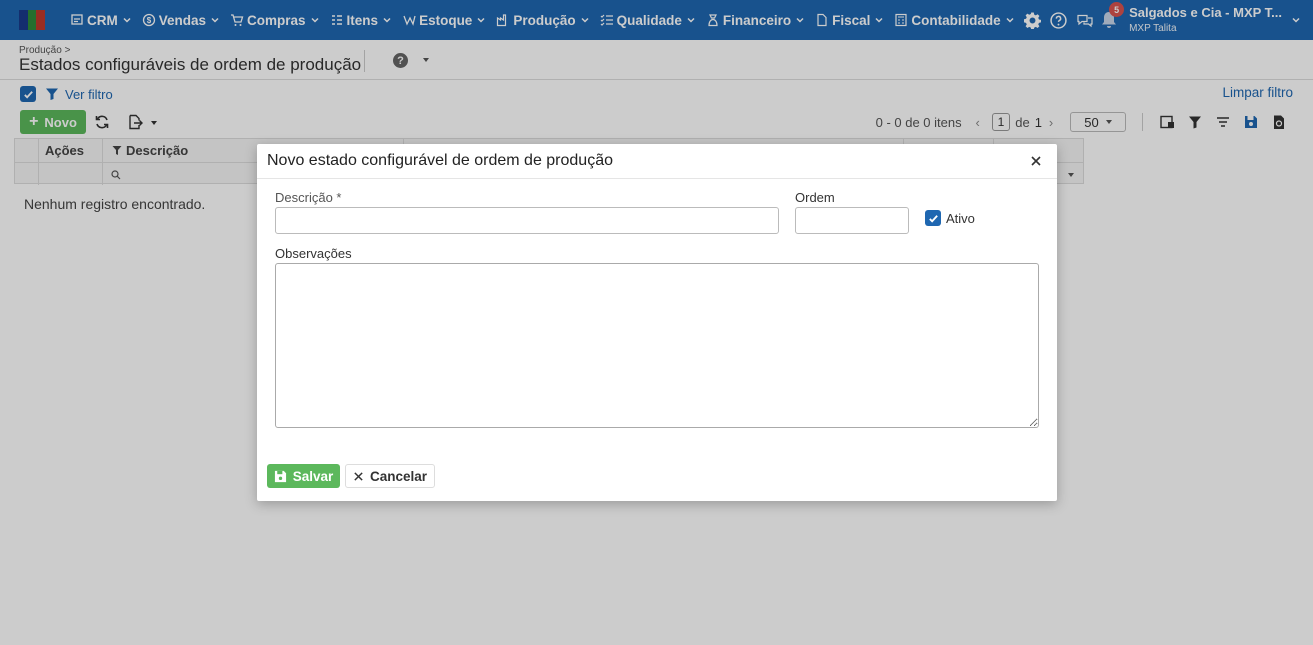  Describe the element at coordinates (960, 218) in the screenshot. I see `ativo-label: Ativo` at that location.